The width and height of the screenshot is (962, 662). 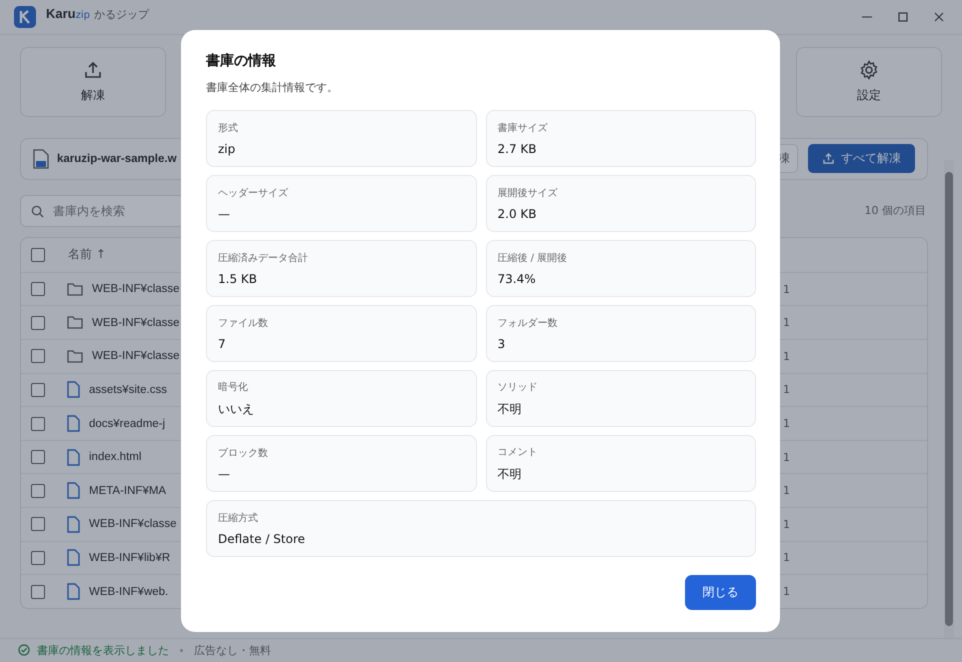 I want to click on info-label: 圧縮済みデータ合計, so click(x=263, y=258).